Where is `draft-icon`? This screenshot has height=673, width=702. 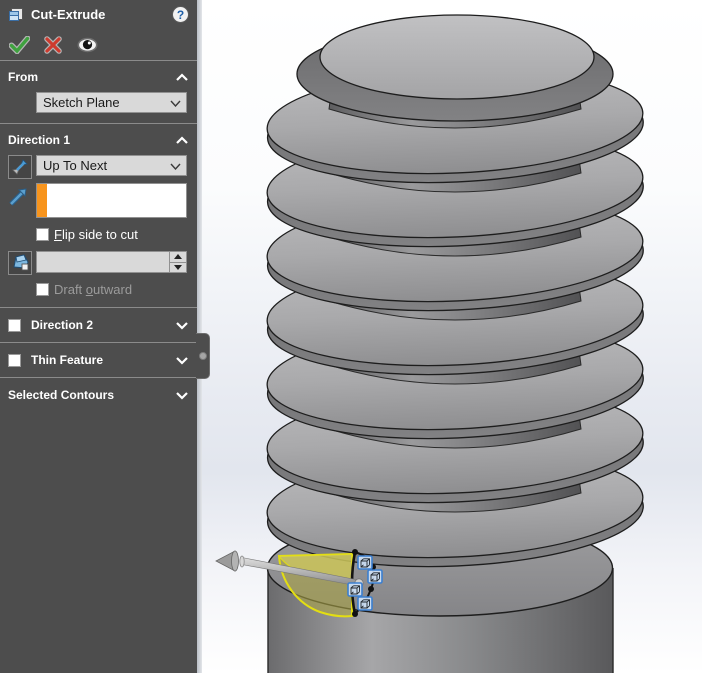 draft-icon is located at coordinates (20, 262).